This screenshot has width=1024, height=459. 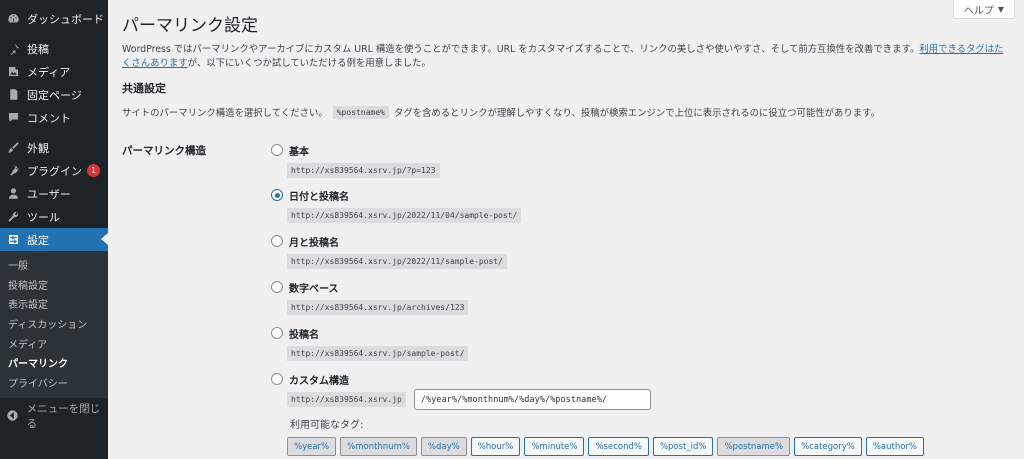 I want to click on tag-postname-button: %postname%, so click(x=754, y=446).